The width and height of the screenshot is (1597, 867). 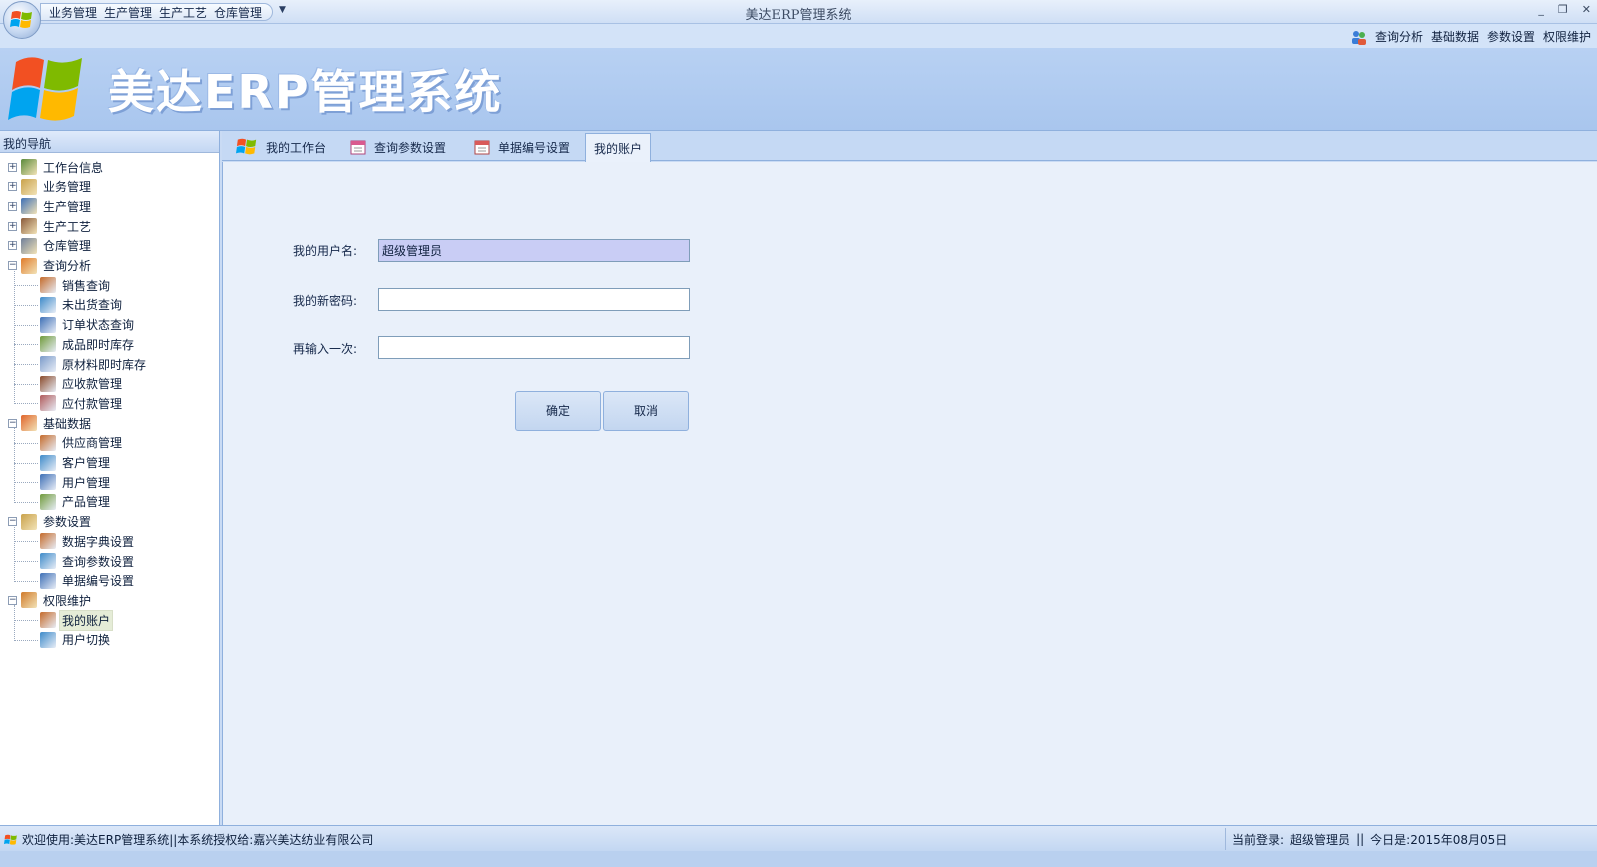 I want to click on minimize-button: _, so click(x=1541, y=9).